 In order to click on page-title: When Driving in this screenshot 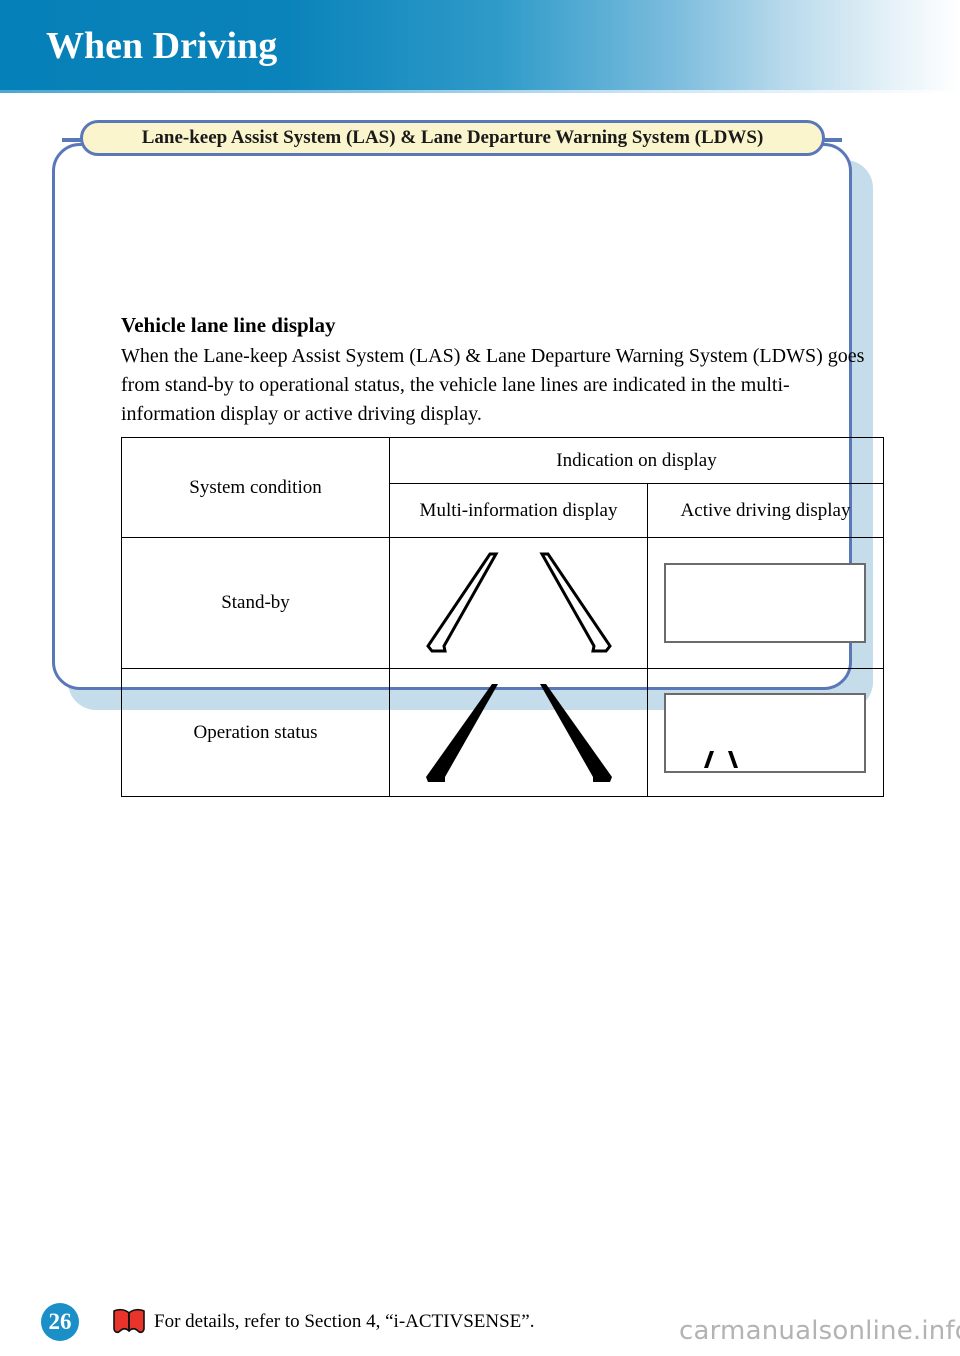, I will do `click(162, 46)`.